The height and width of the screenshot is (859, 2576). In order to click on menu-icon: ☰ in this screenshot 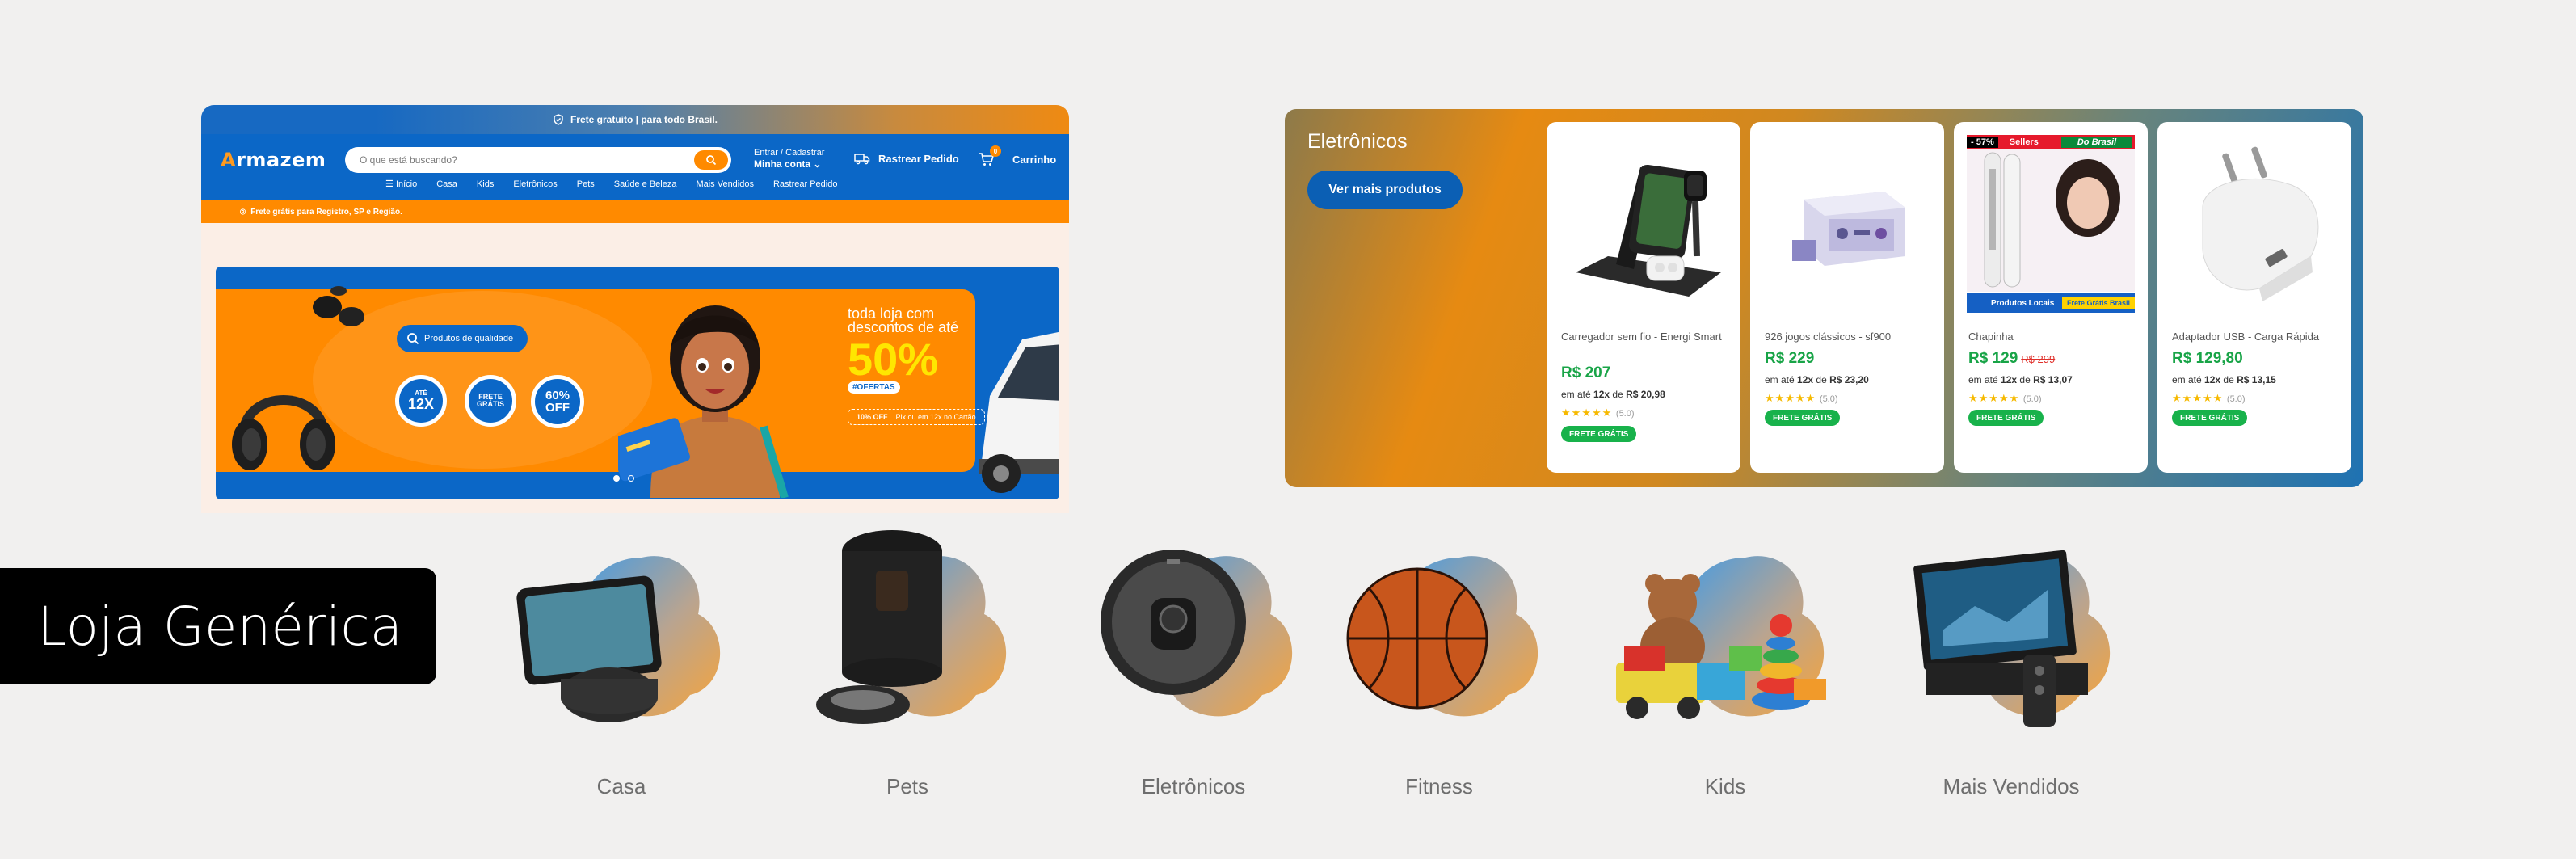, I will do `click(389, 184)`.